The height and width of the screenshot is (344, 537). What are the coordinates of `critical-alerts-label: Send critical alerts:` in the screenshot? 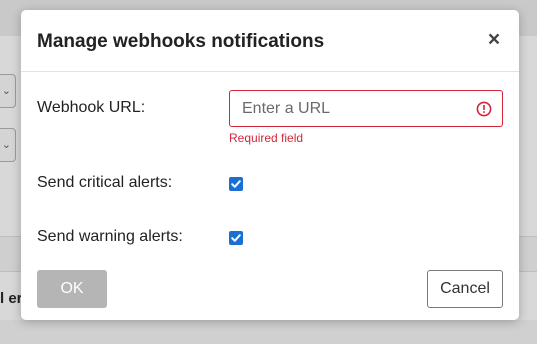 It's located at (105, 182).